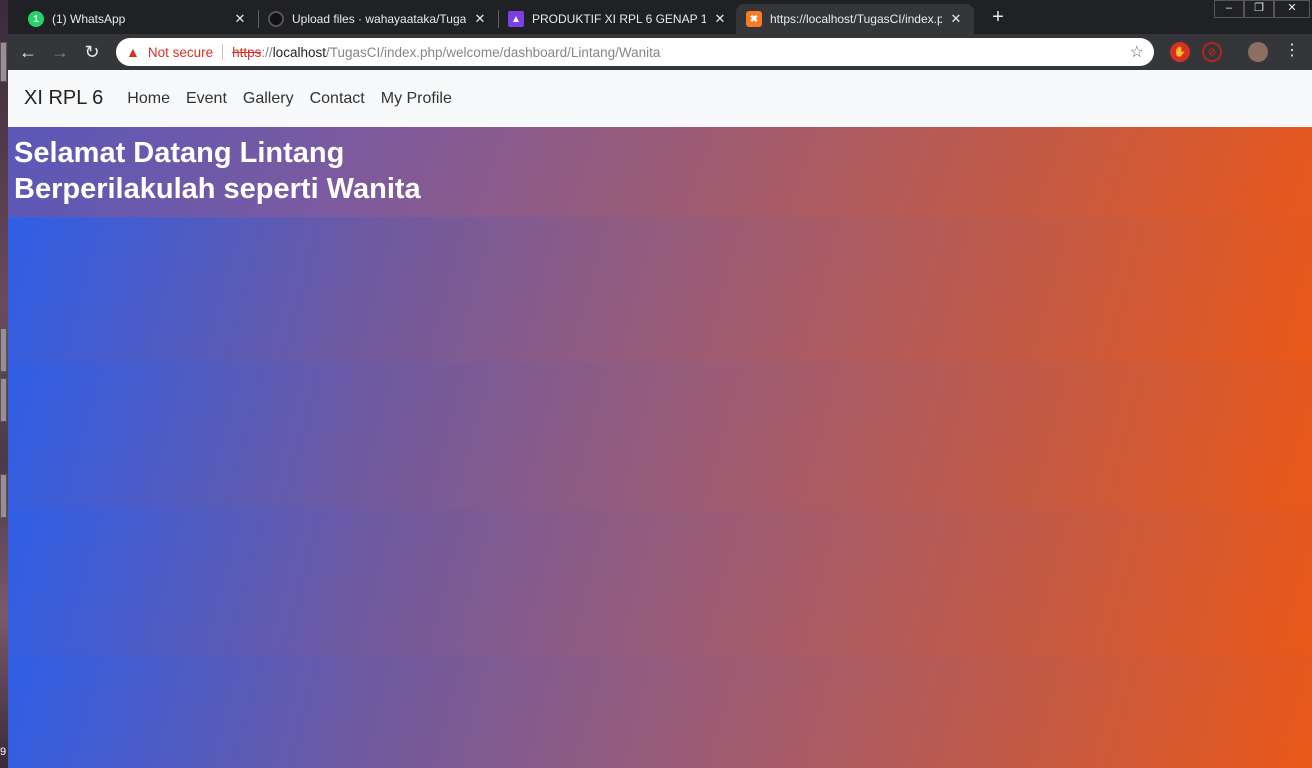 The width and height of the screenshot is (1312, 768). Describe the element at coordinates (1180, 52) in the screenshot. I see `adblock-extension-icon: ✋` at that location.